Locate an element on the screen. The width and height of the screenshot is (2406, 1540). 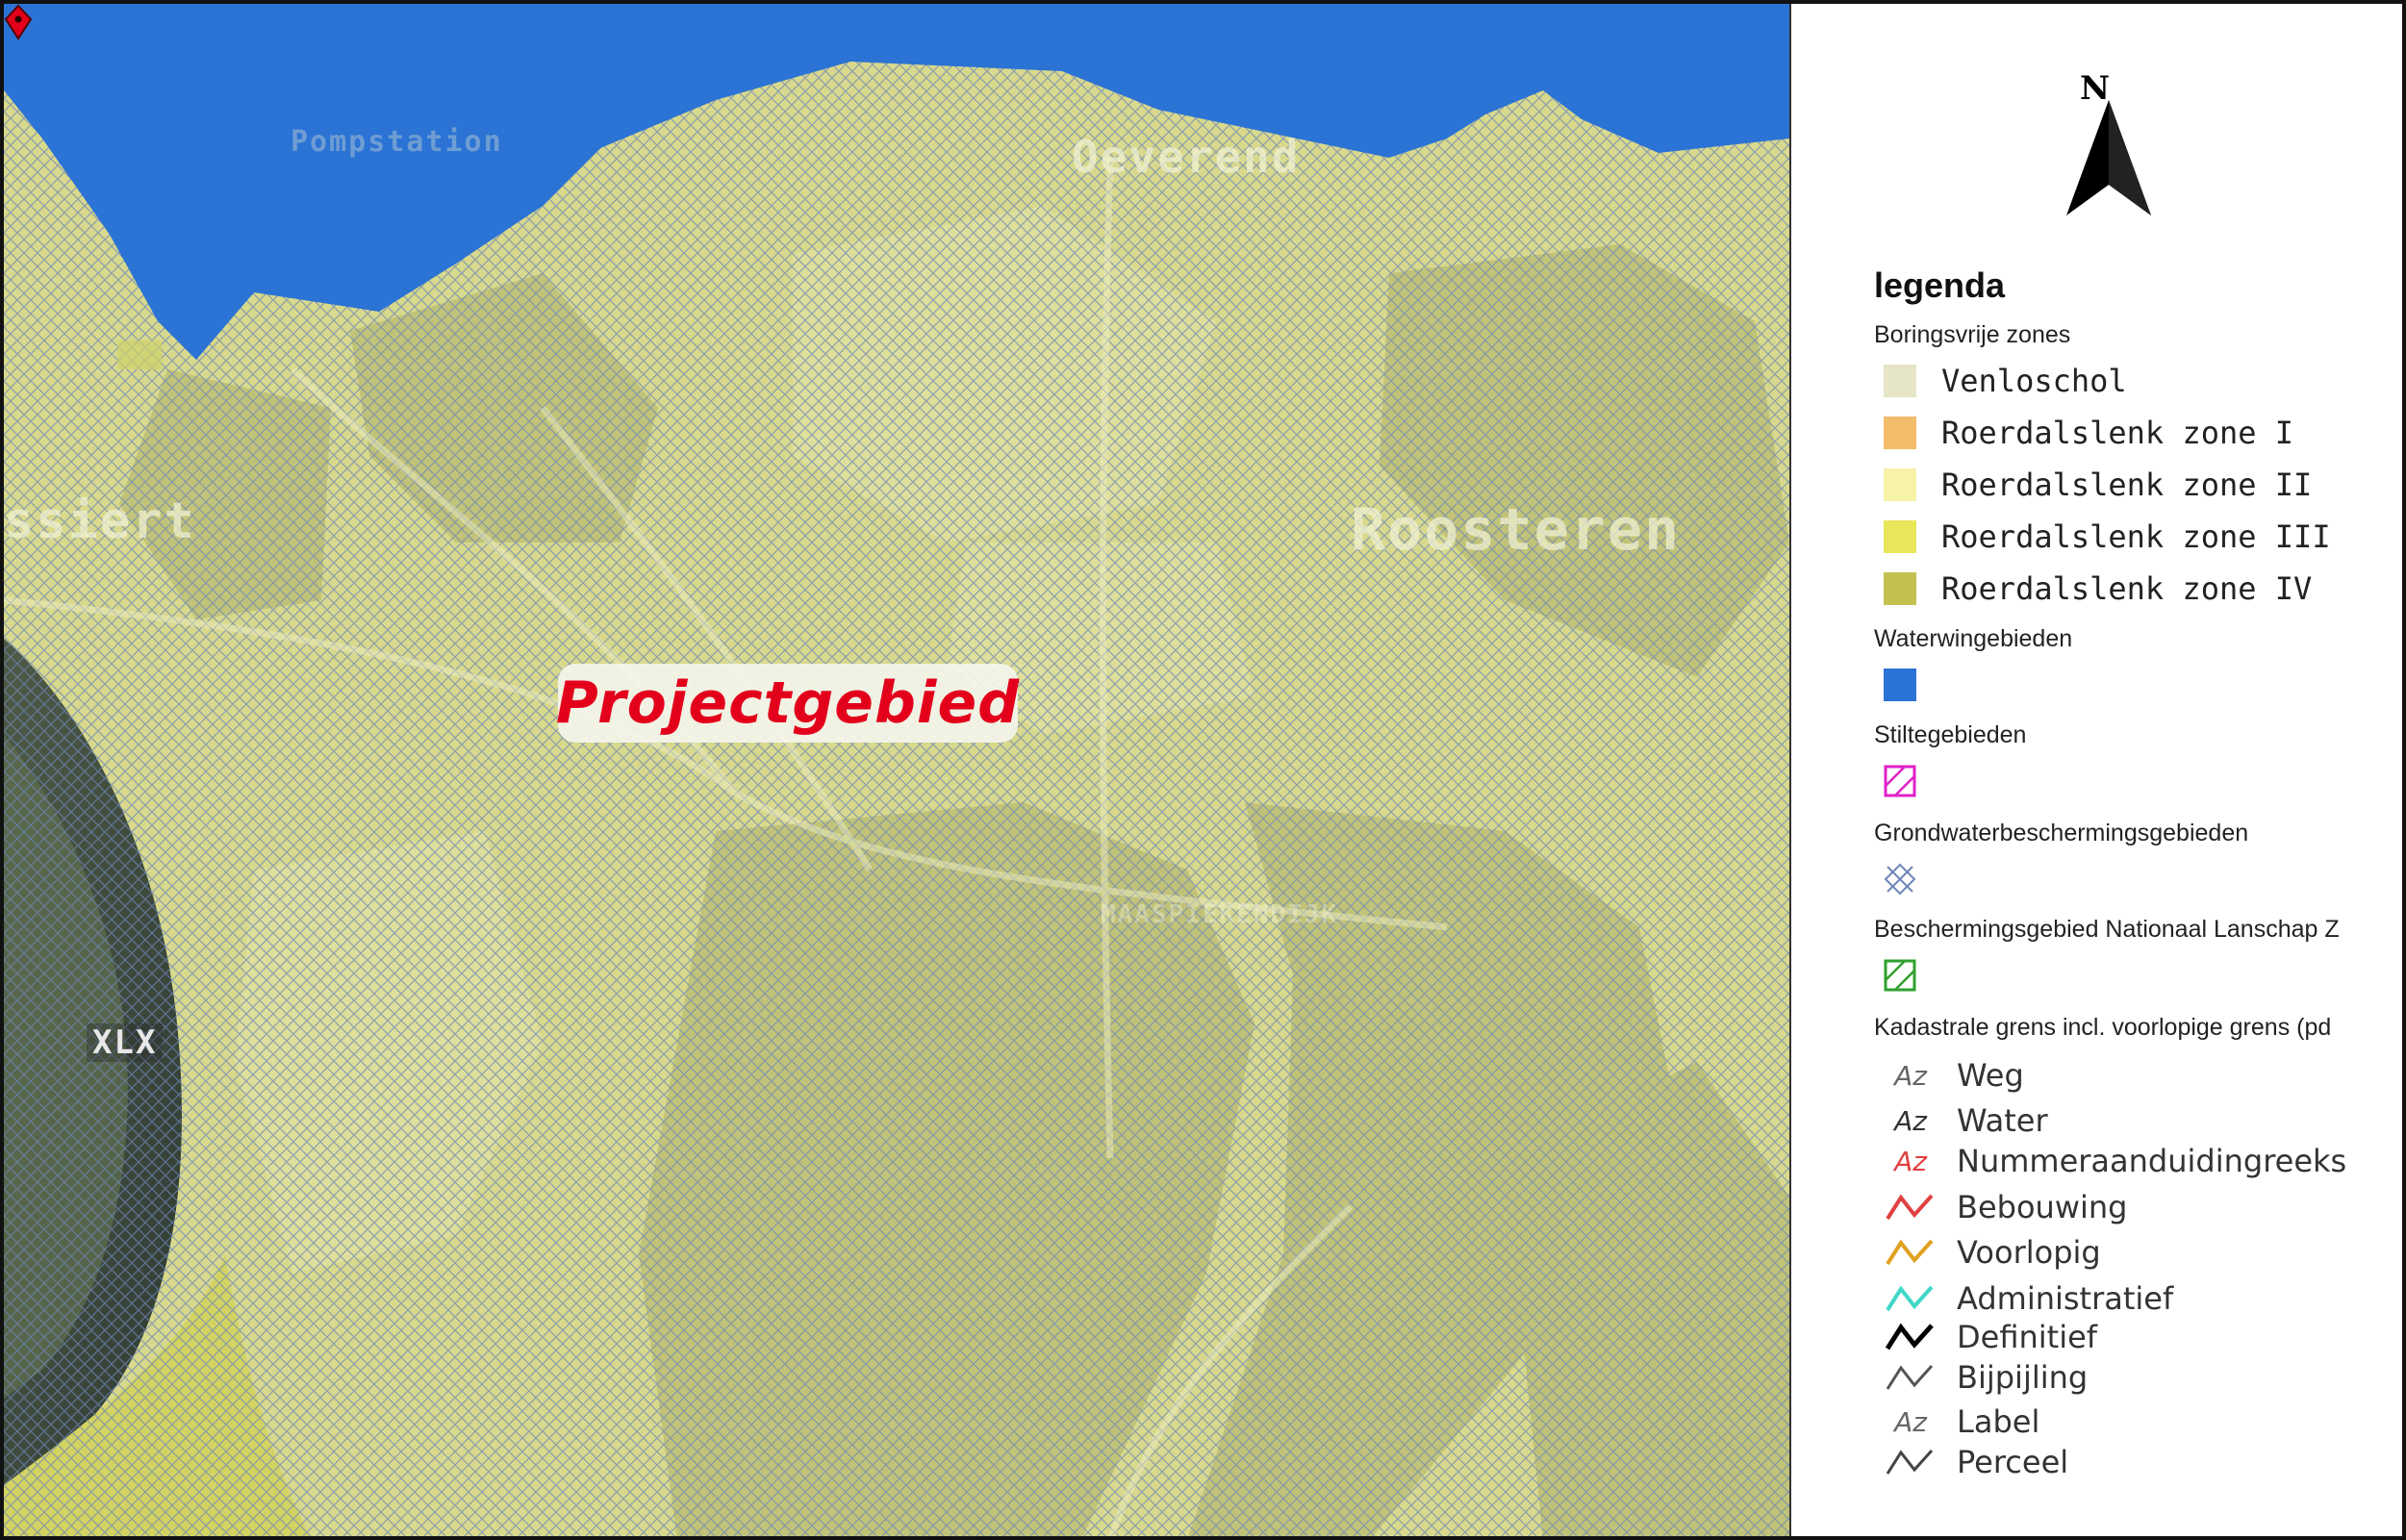
legend-label: Voorlopig is located at coordinates (2029, 1252).